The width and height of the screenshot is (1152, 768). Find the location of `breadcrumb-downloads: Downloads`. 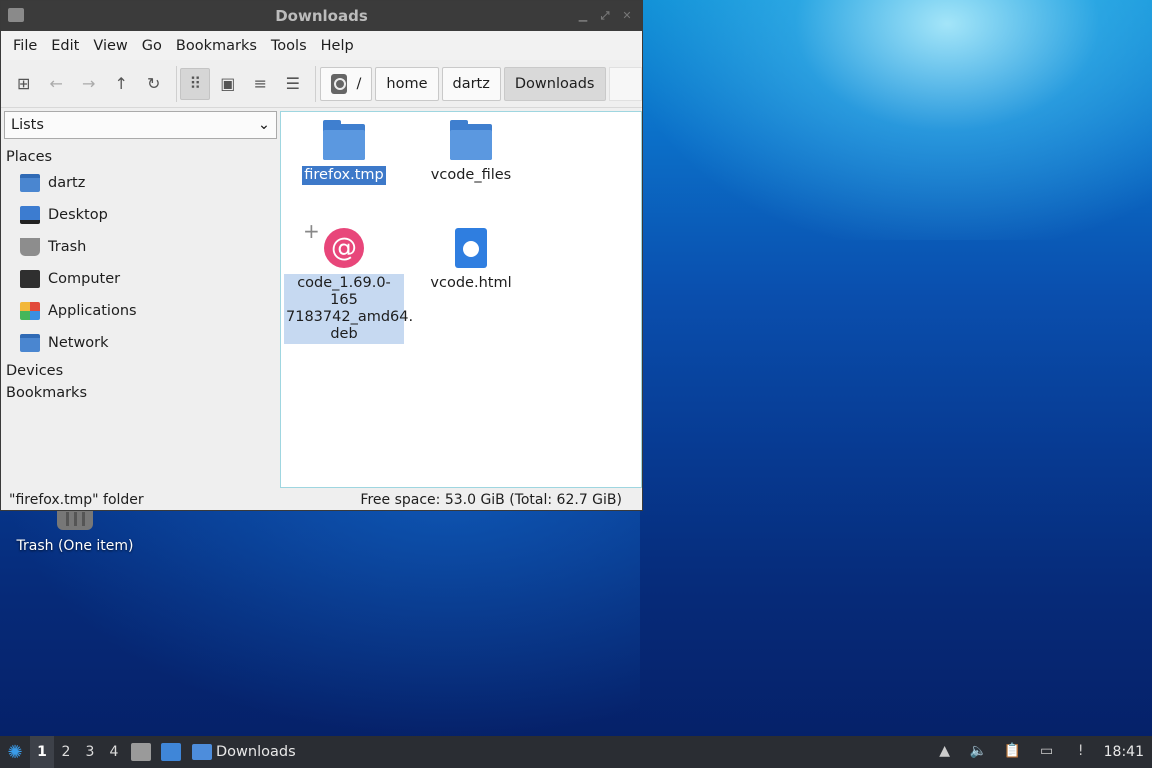

breadcrumb-downloads: Downloads is located at coordinates (554, 83).